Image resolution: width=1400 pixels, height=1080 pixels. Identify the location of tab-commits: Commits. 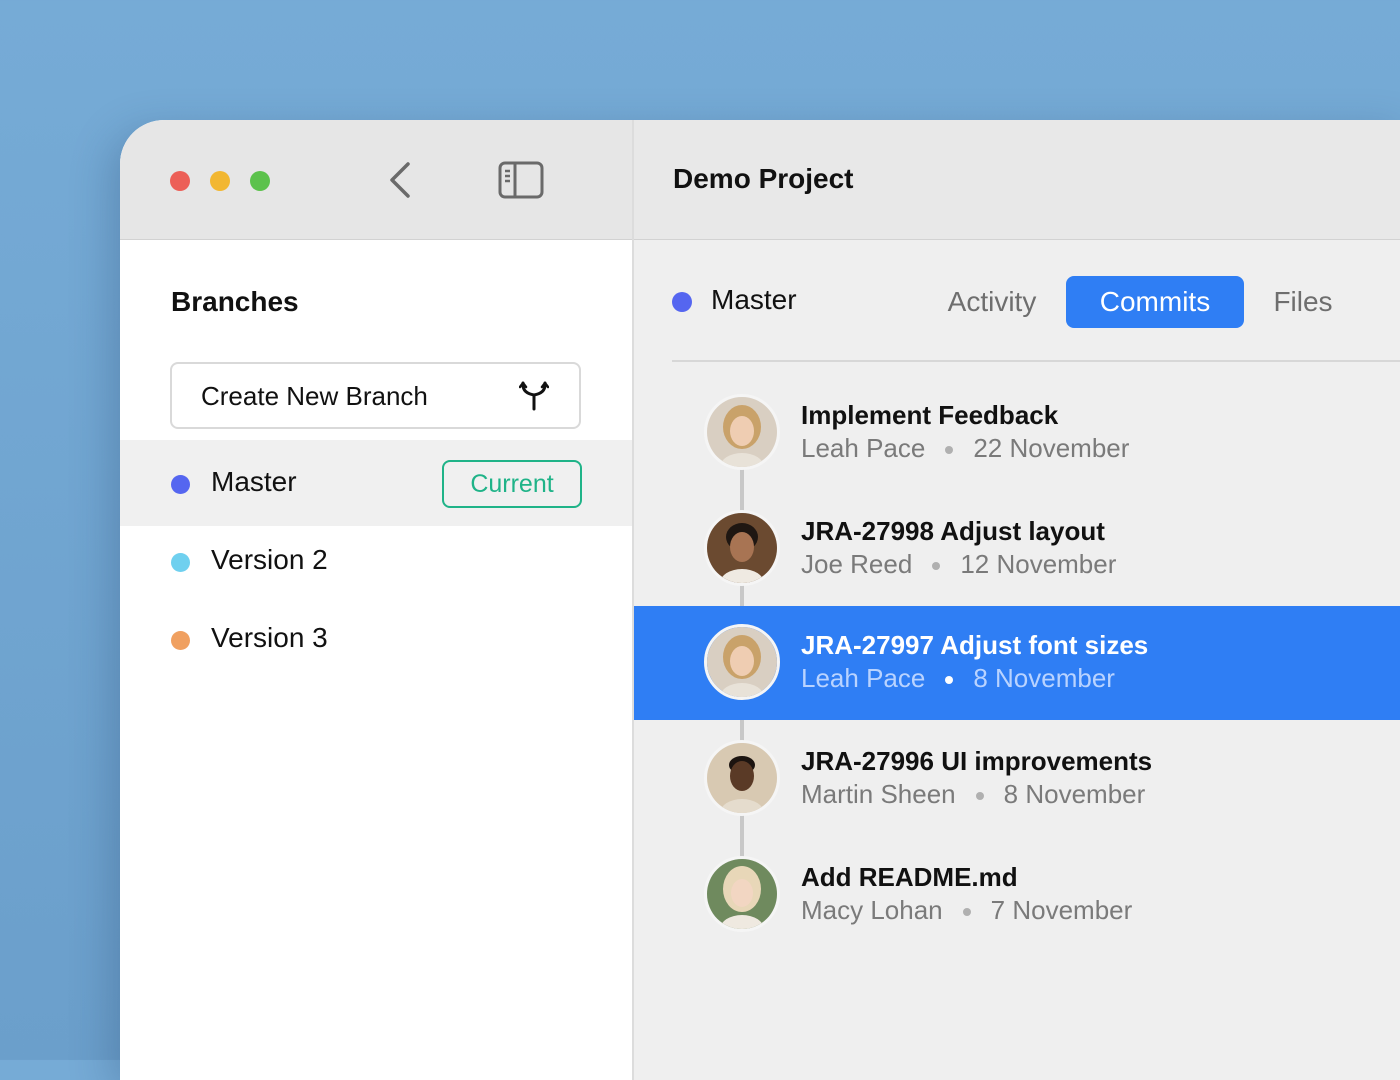
(1155, 302).